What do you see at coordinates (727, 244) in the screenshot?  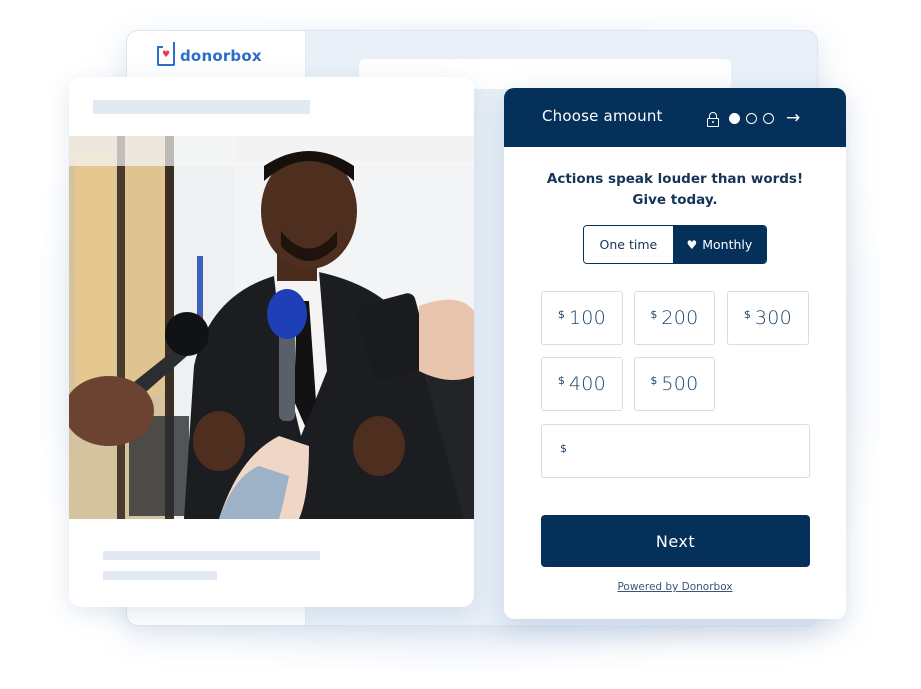 I see `monthly-label: Monthly` at bounding box center [727, 244].